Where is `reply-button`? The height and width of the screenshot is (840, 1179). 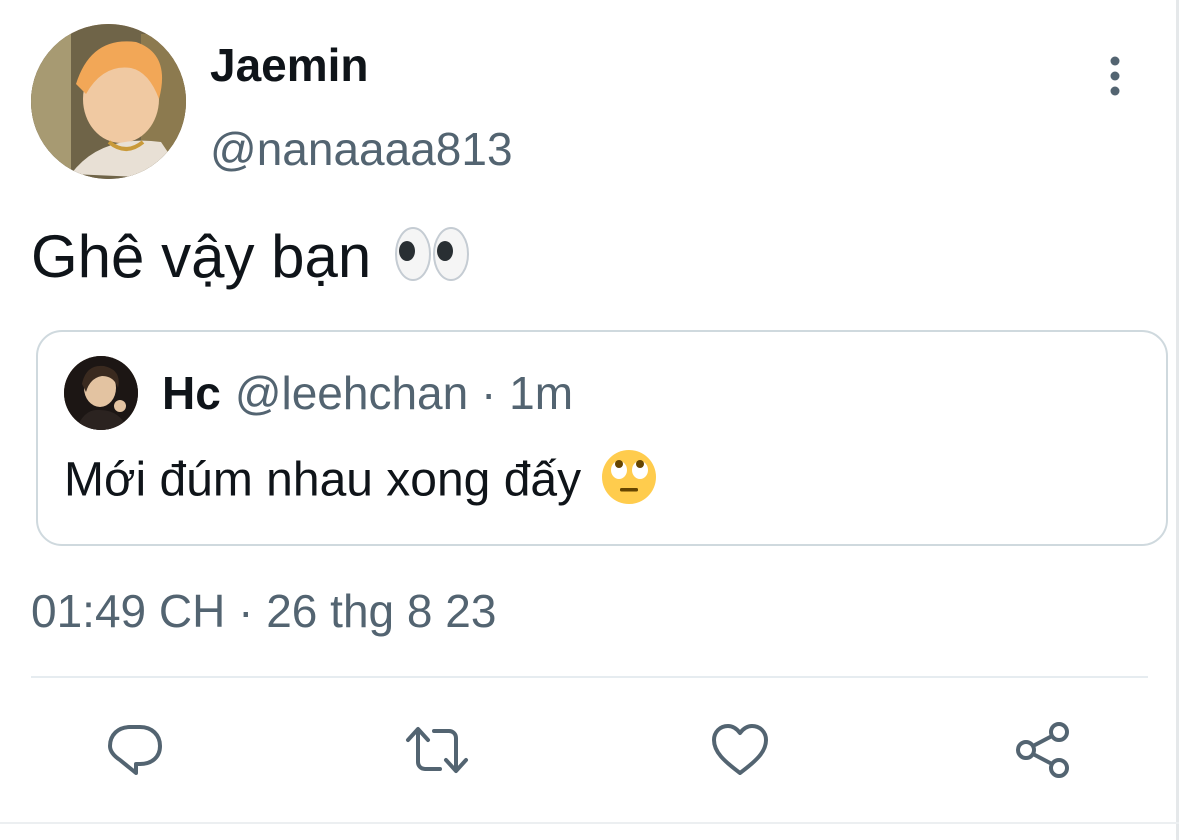
reply-button is located at coordinates (135, 750).